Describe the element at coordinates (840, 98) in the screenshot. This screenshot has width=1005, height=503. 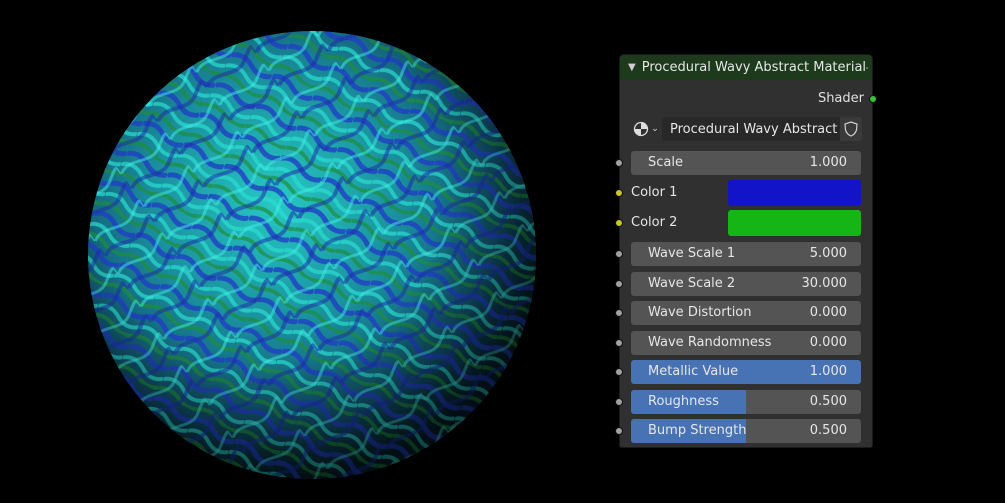
I see `shader-output-label: Shader` at that location.